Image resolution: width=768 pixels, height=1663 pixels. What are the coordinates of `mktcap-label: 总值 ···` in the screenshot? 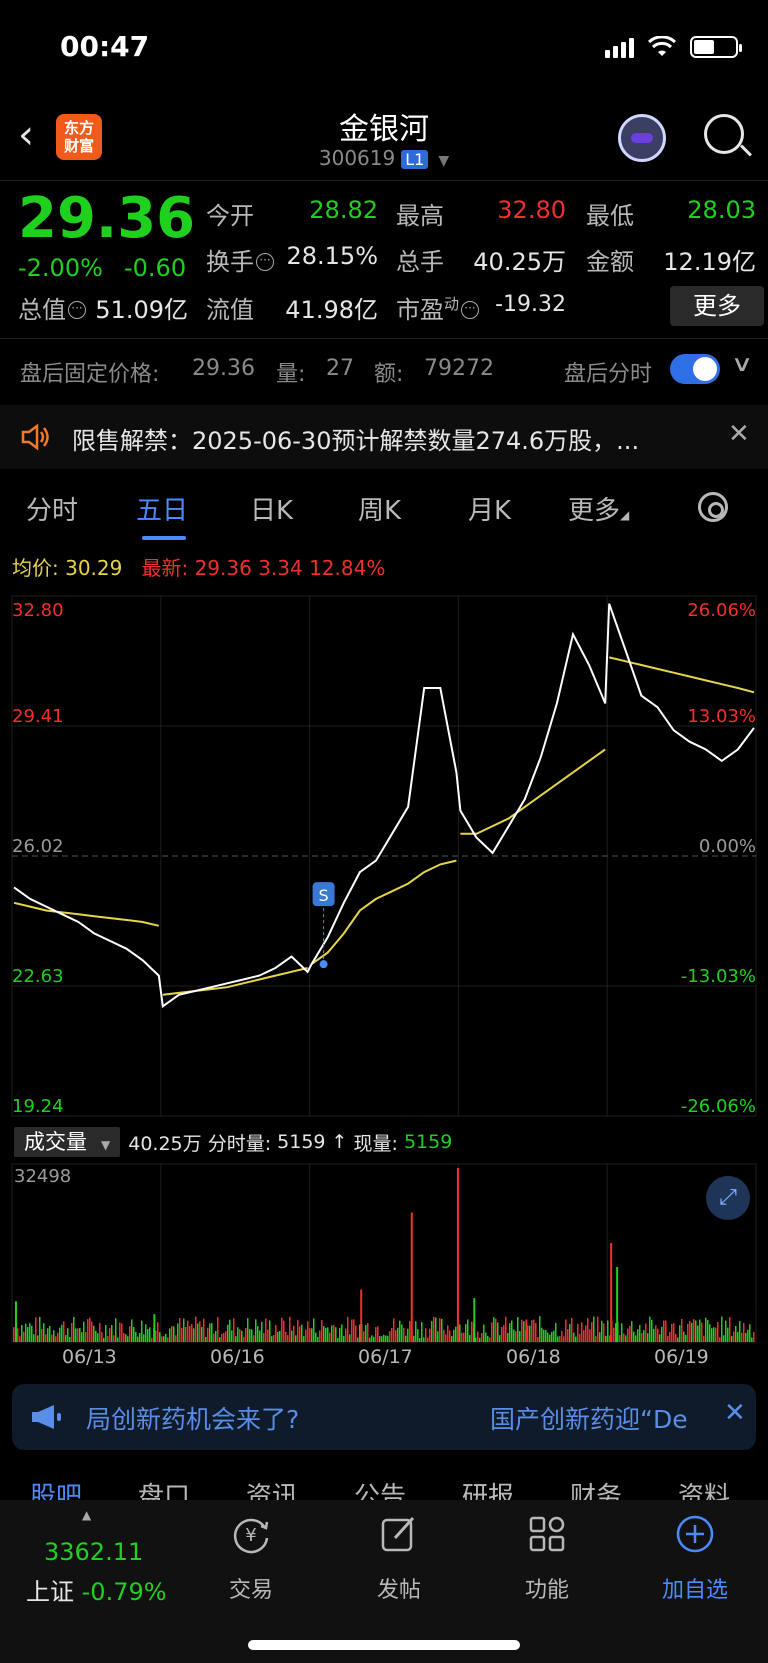 It's located at (52, 307).